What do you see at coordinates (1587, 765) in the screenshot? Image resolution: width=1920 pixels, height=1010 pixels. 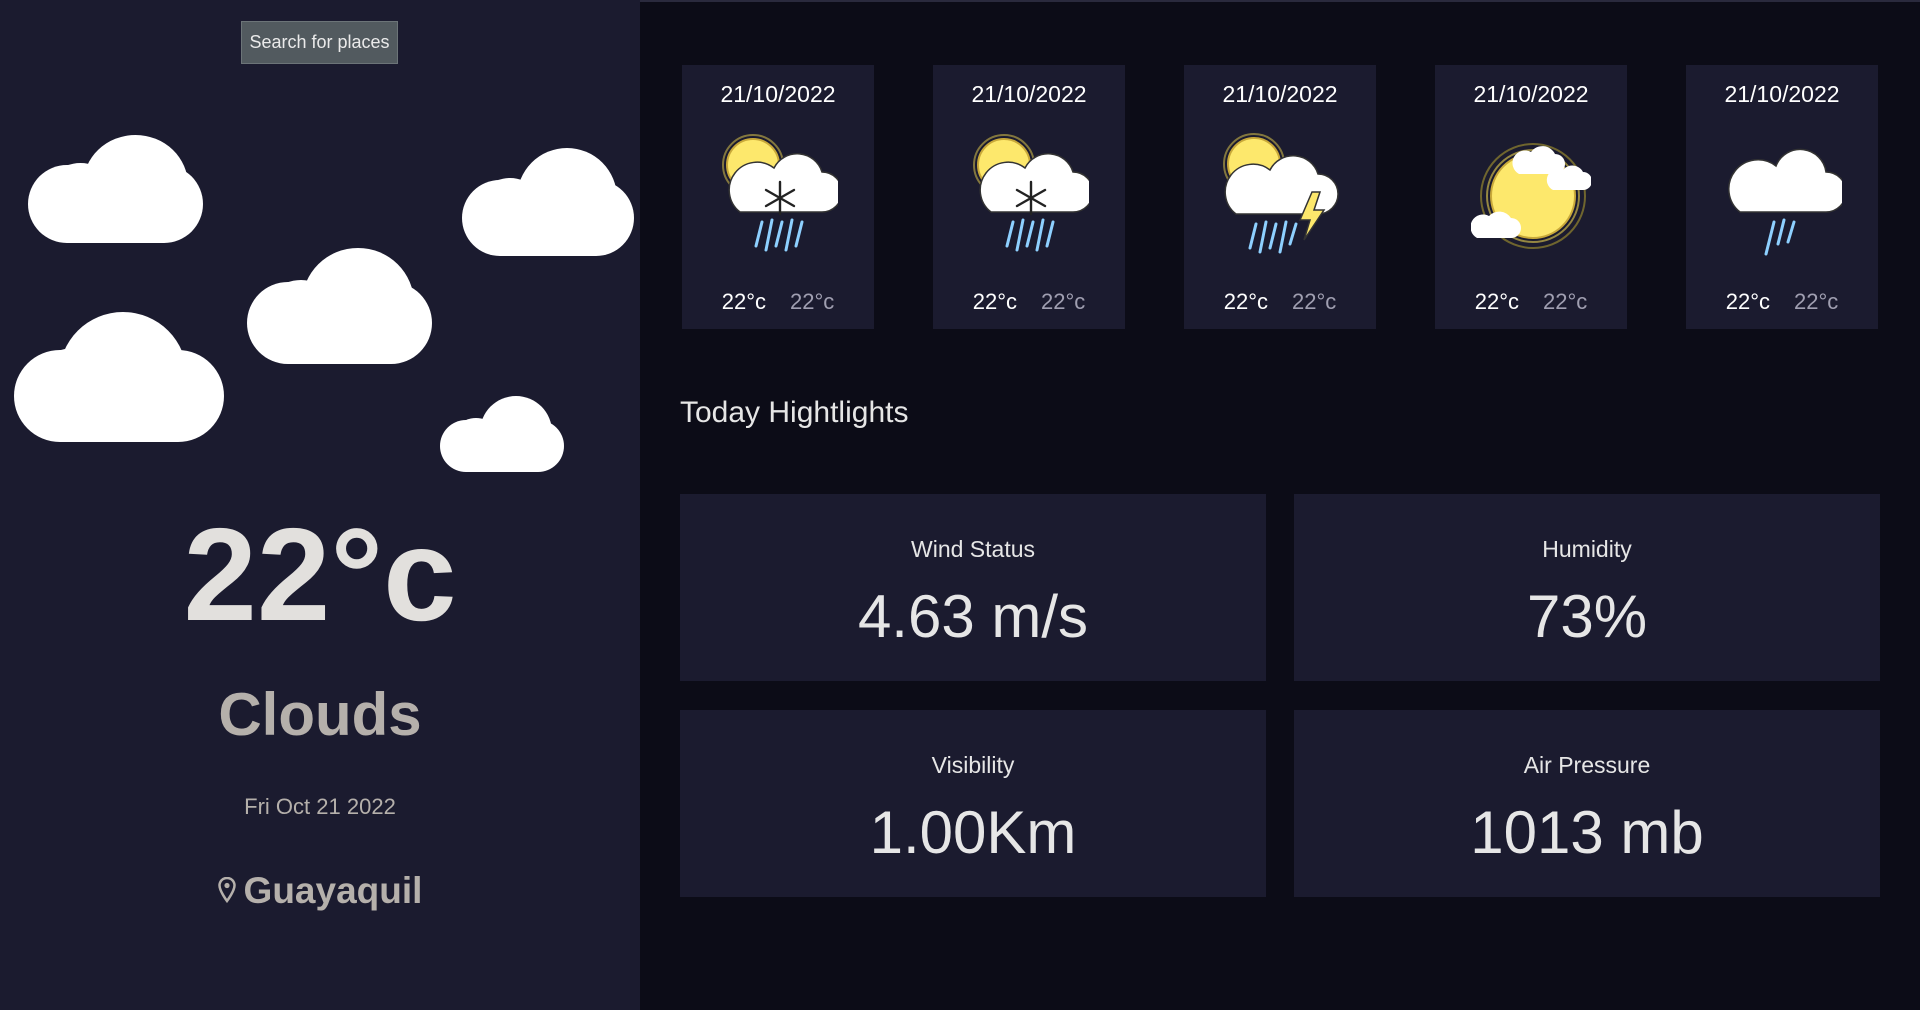 I see `highlight-label: Air Pressure` at bounding box center [1587, 765].